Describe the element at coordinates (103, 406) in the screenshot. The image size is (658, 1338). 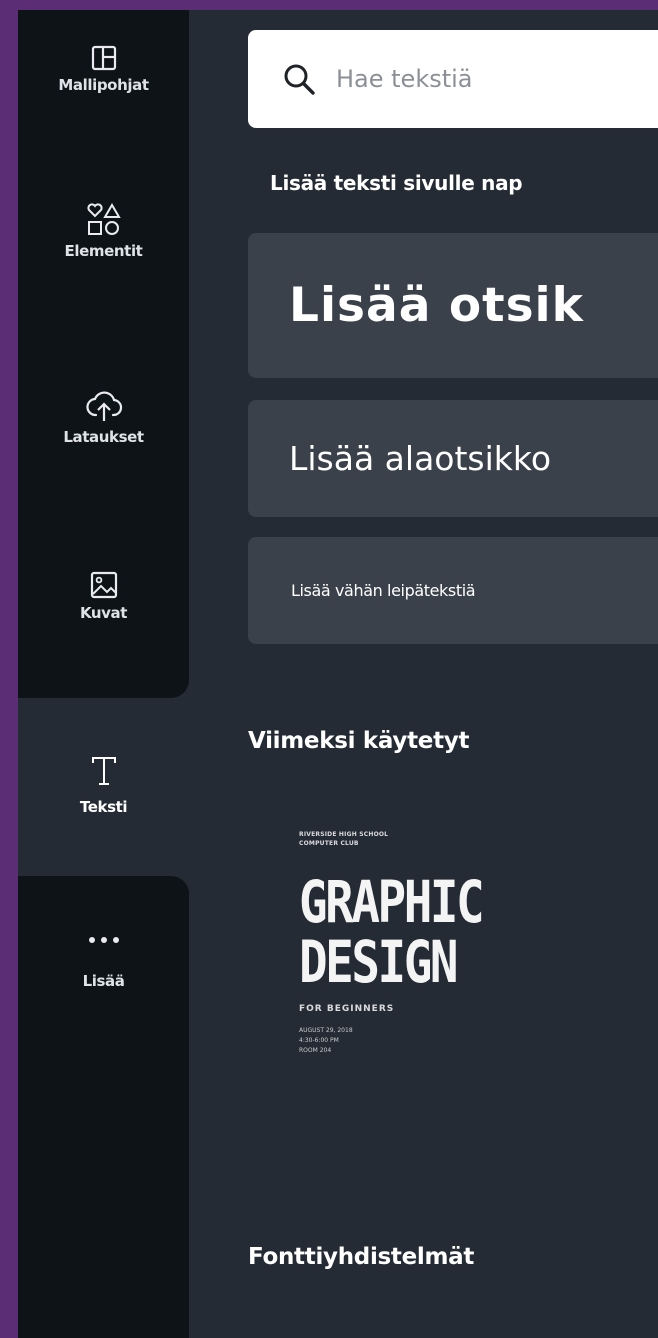
I see `upload-cloud-icon` at that location.